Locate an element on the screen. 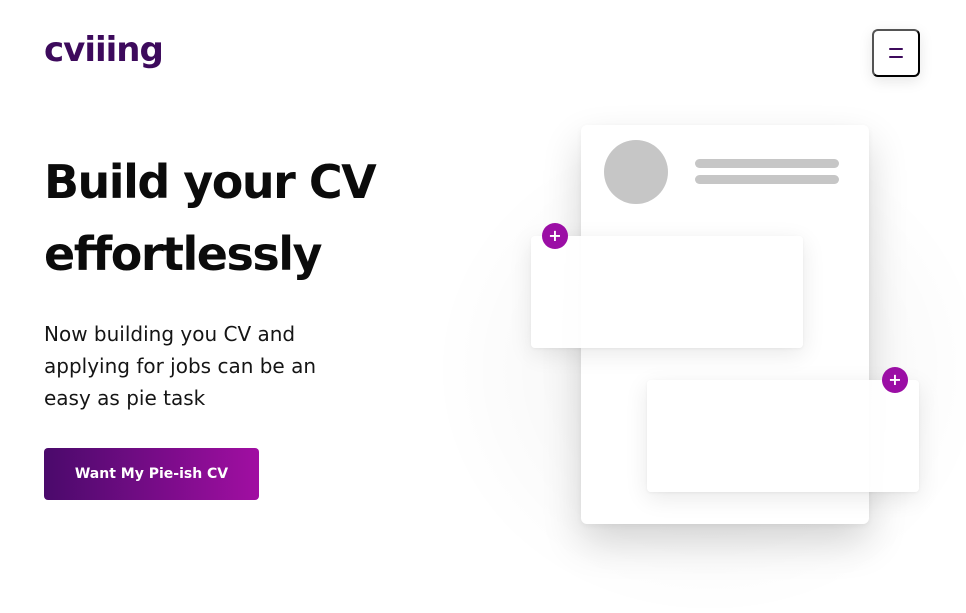 This screenshot has width=966, height=613. hero-title: Build your CV effortlessly is located at coordinates (210, 218).